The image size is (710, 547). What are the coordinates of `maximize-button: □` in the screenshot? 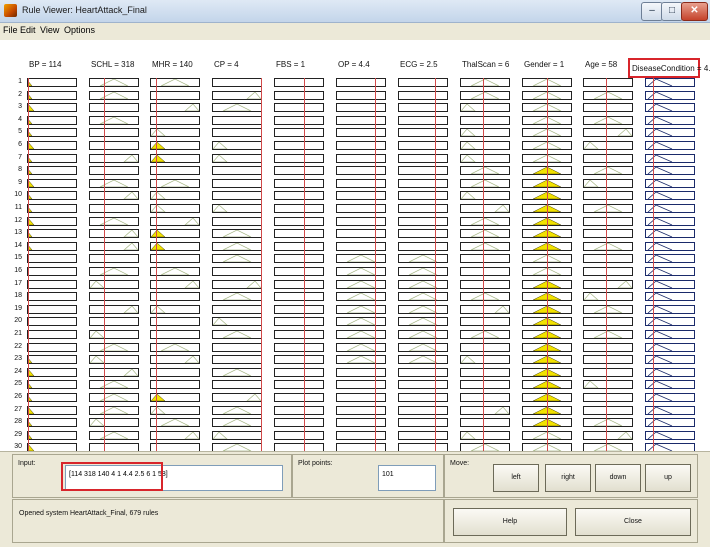 It's located at (672, 11).